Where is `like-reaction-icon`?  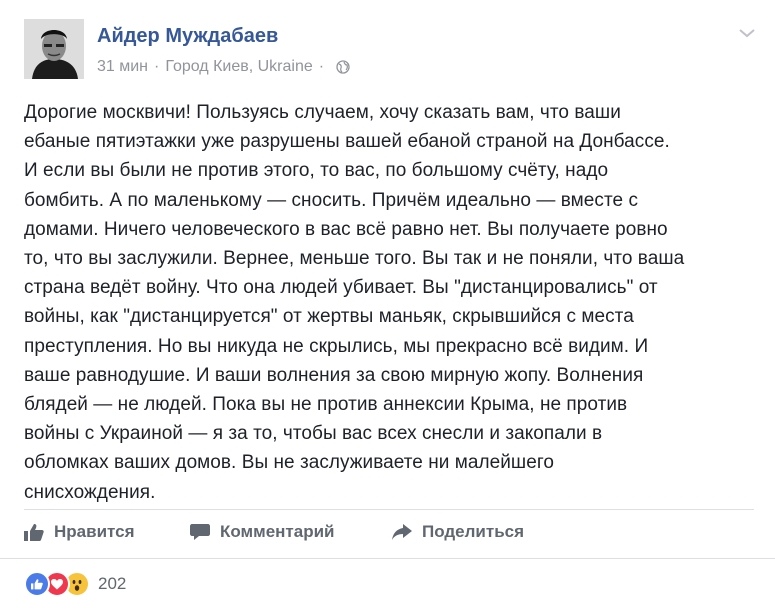
like-reaction-icon is located at coordinates (37, 584).